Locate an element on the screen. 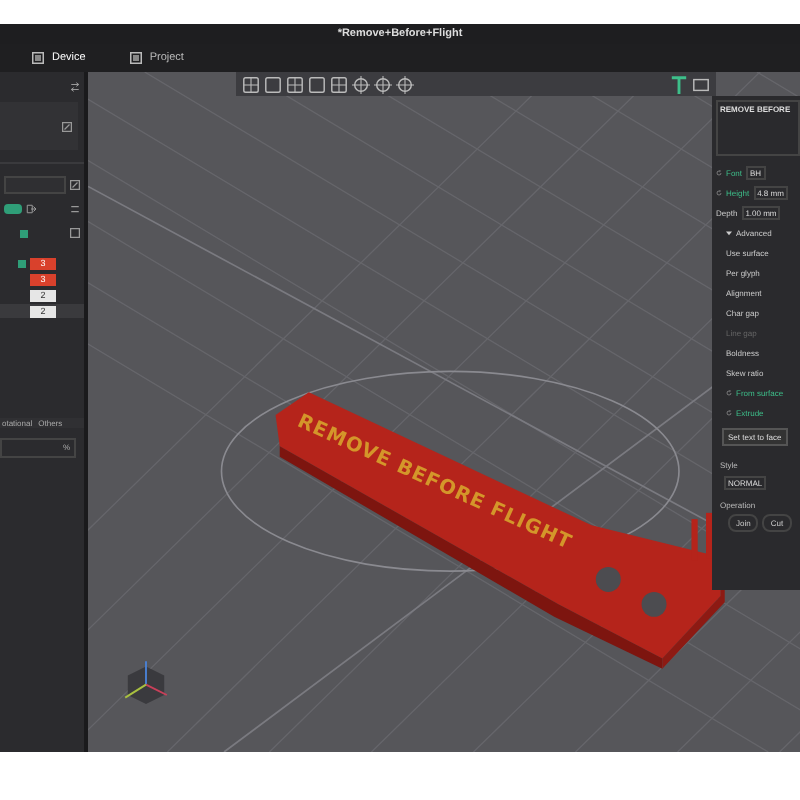 The width and height of the screenshot is (800, 800). input-field is located at coordinates (35, 185).